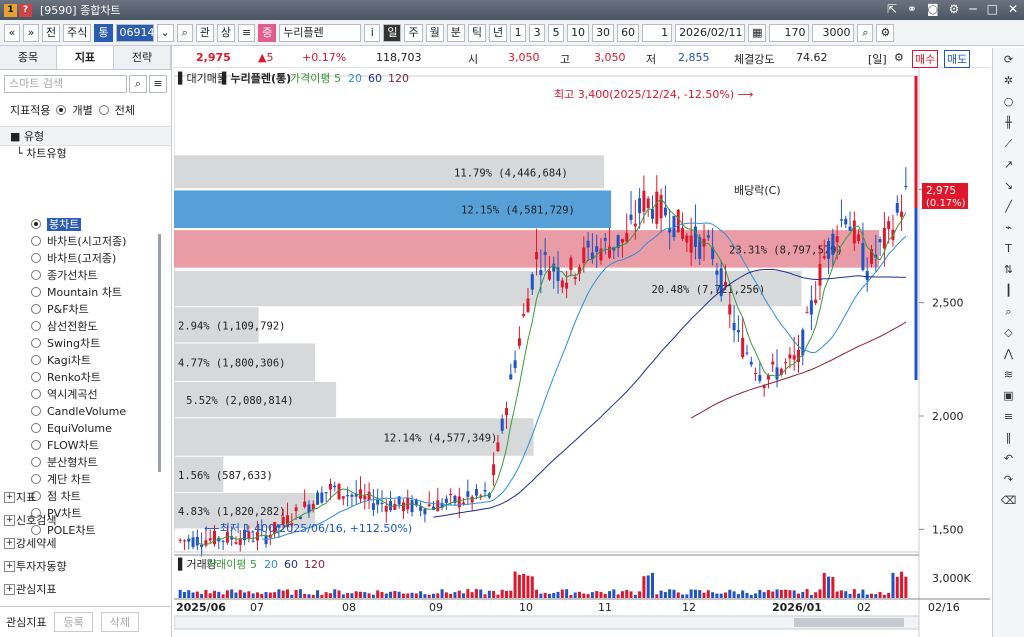 Image resolution: width=1024 pixels, height=637 pixels. I want to click on radio-individual, so click(61, 110).